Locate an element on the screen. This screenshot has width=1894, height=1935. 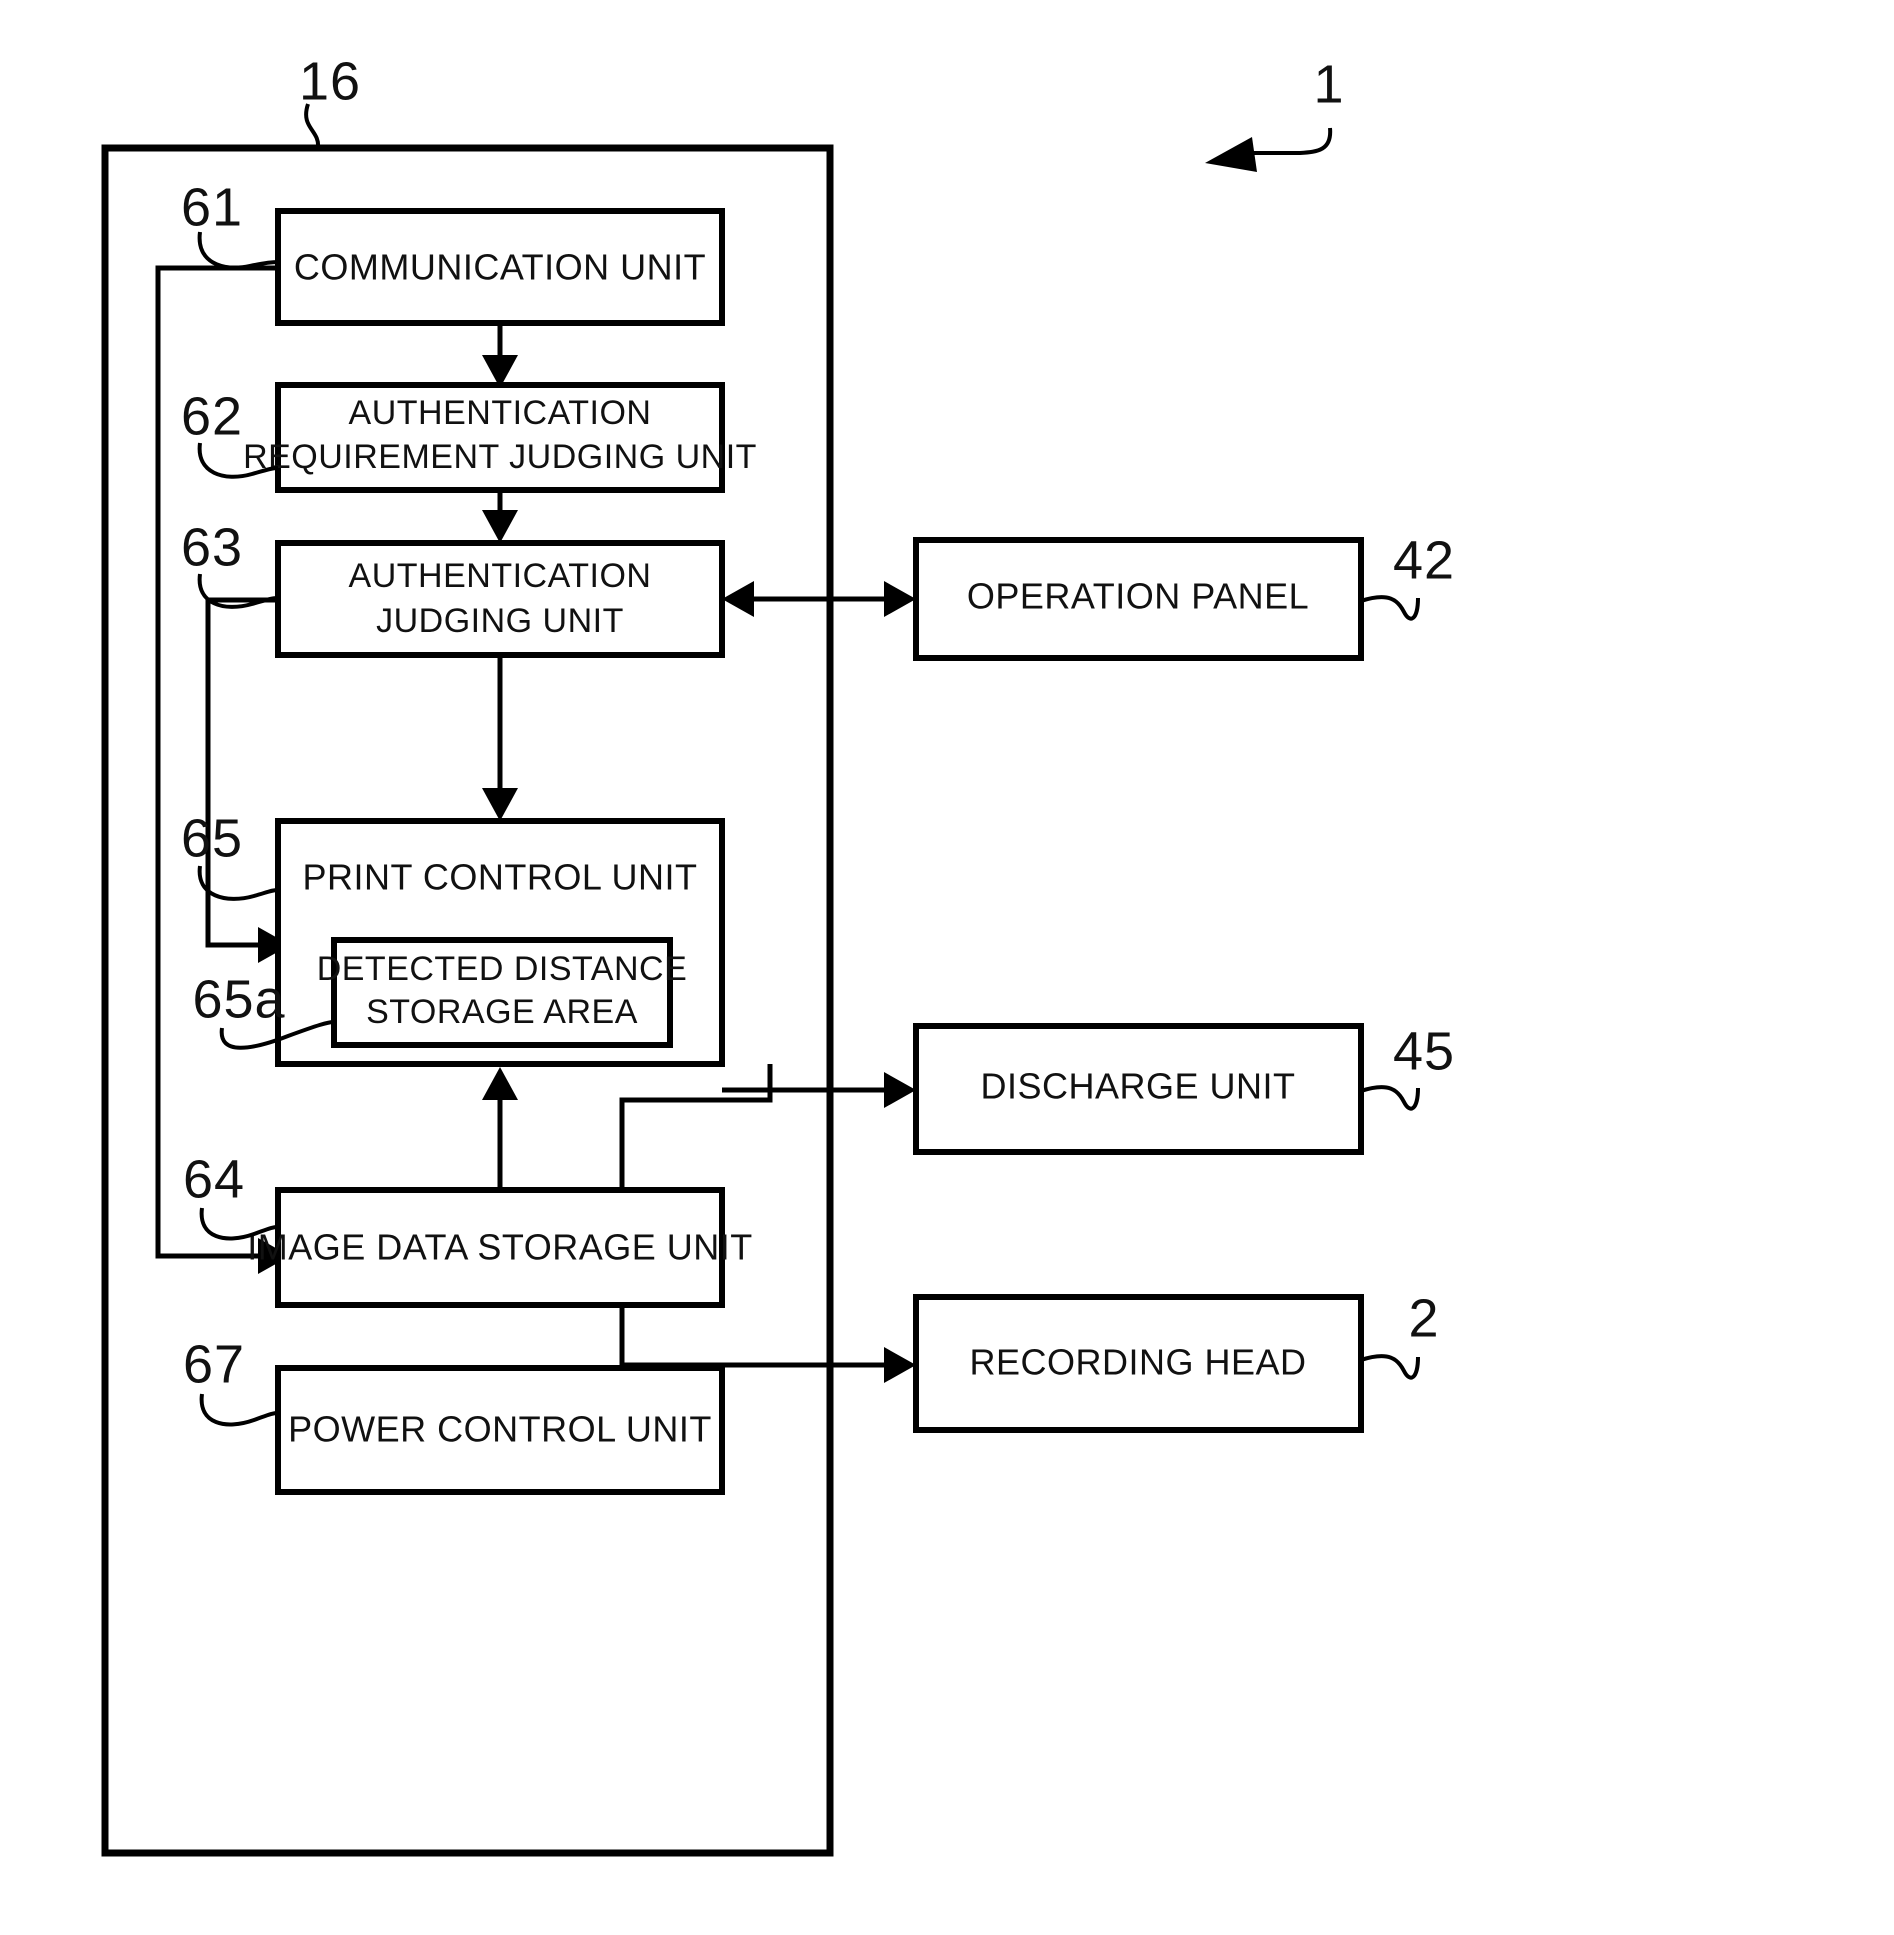
power-control-unit-label: POWER CONTROL UNIT is located at coordinates (500, 1429).